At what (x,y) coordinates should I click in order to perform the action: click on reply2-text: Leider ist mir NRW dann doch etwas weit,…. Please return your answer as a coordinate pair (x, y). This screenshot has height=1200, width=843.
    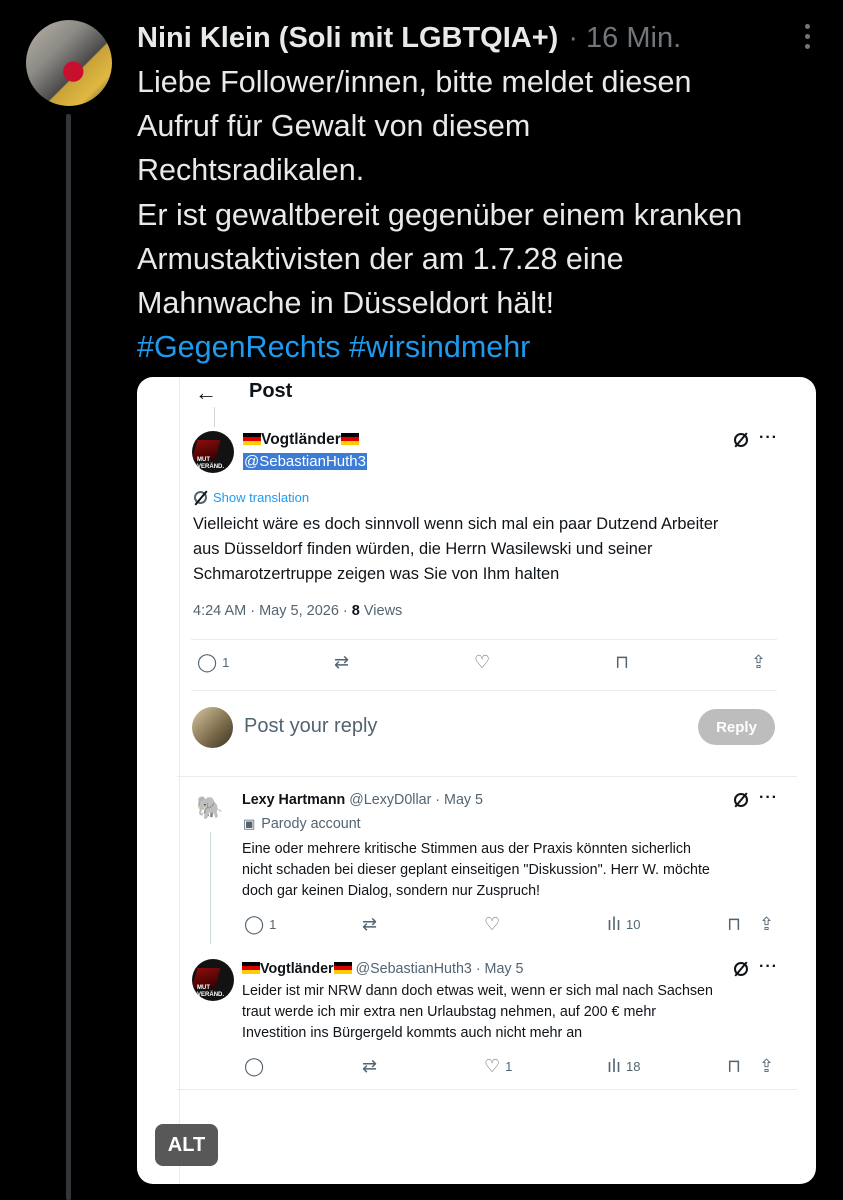
    Looking at the image, I should click on (477, 1012).